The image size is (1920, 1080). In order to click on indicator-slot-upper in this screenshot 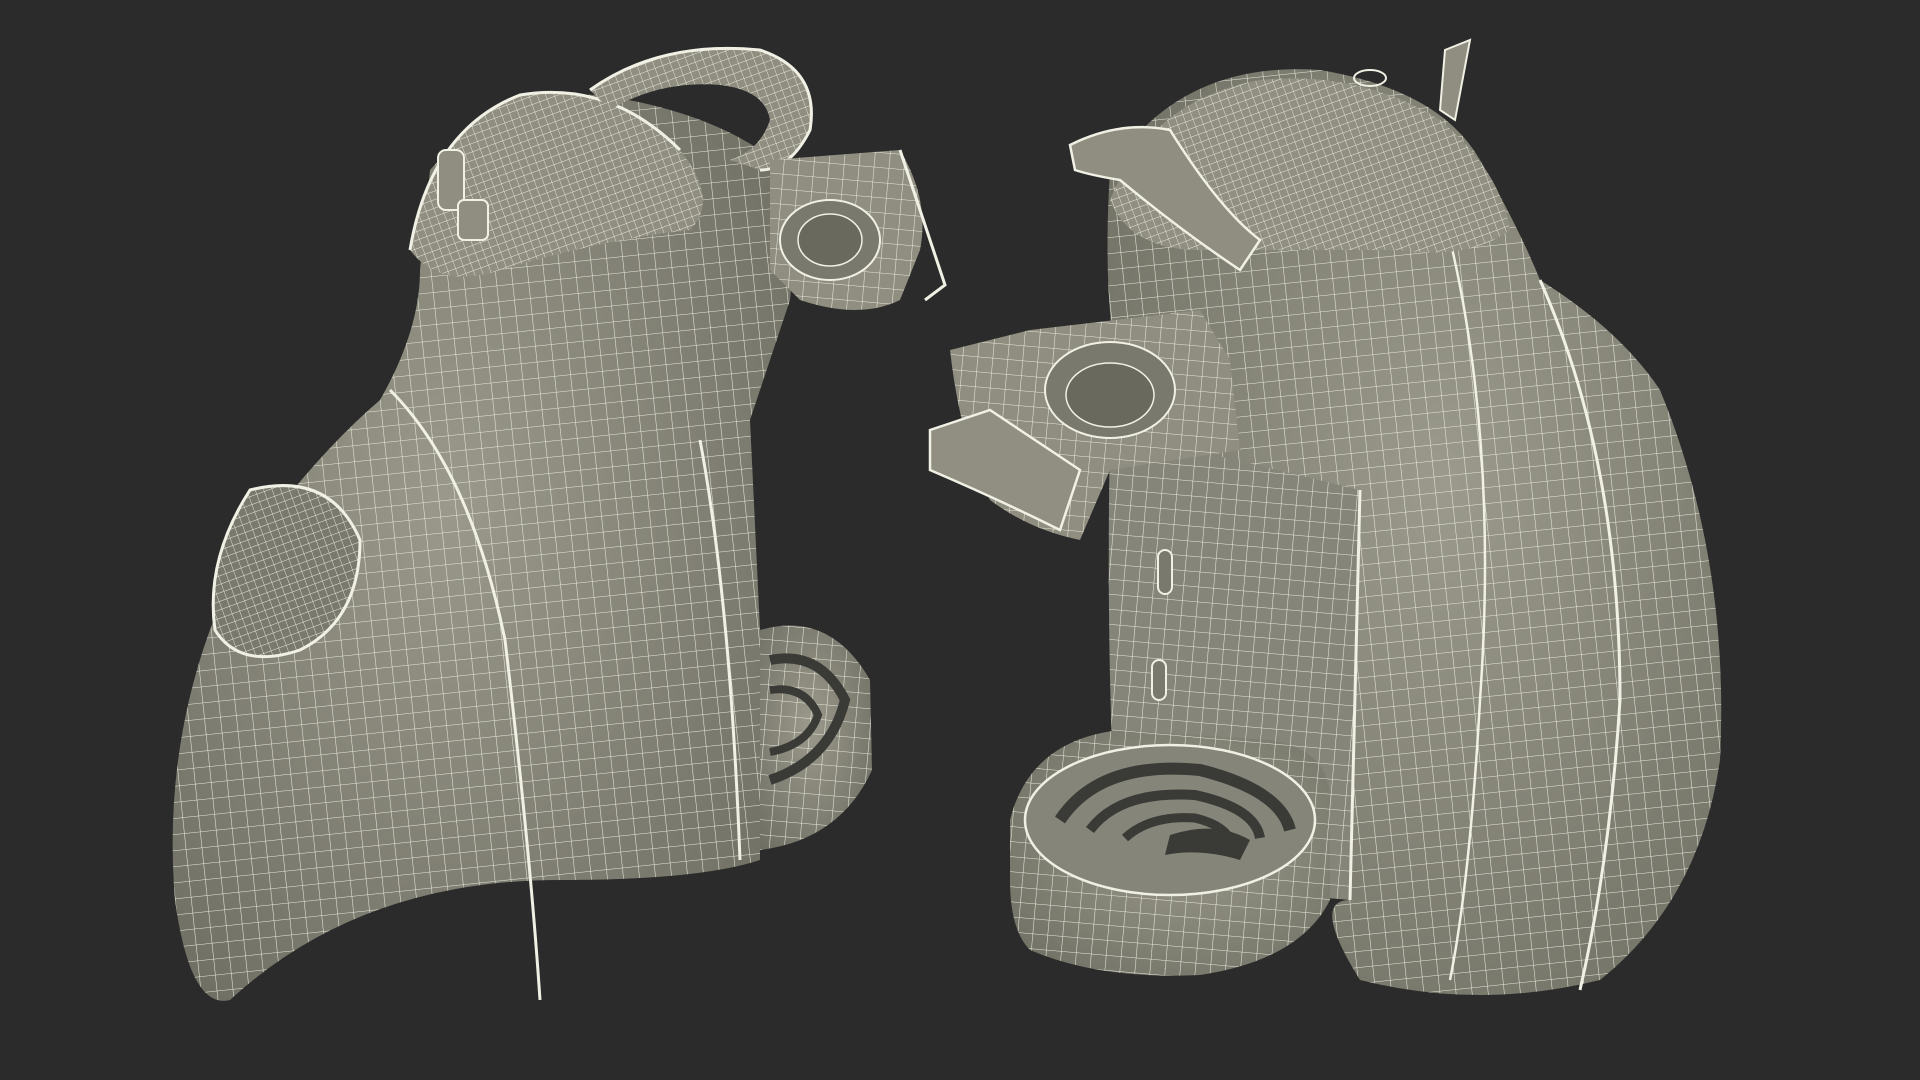, I will do `click(1165, 572)`.